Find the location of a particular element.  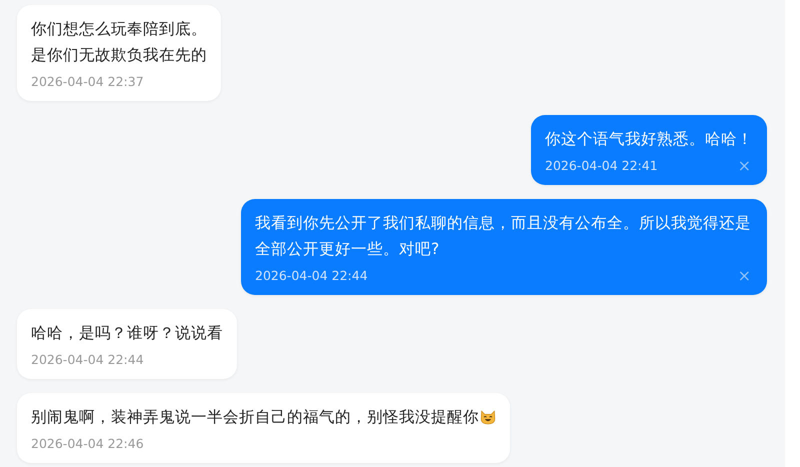

message-text: 你这个语气我好熟悉。哈哈！ is located at coordinates (649, 139).